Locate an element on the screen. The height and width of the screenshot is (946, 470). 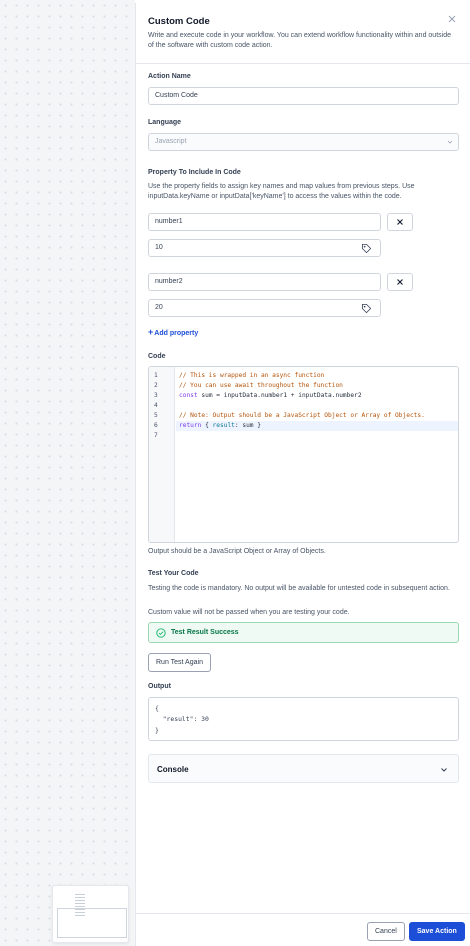
output-line: { is located at coordinates (157, 708).